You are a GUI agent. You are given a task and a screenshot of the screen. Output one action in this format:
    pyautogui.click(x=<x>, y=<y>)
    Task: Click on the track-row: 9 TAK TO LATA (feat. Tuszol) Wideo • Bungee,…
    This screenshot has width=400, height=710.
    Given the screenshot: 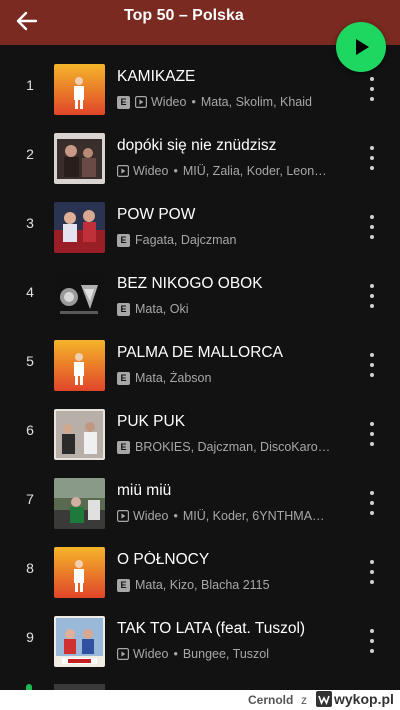 What is the action you would take?
    pyautogui.click(x=200, y=641)
    